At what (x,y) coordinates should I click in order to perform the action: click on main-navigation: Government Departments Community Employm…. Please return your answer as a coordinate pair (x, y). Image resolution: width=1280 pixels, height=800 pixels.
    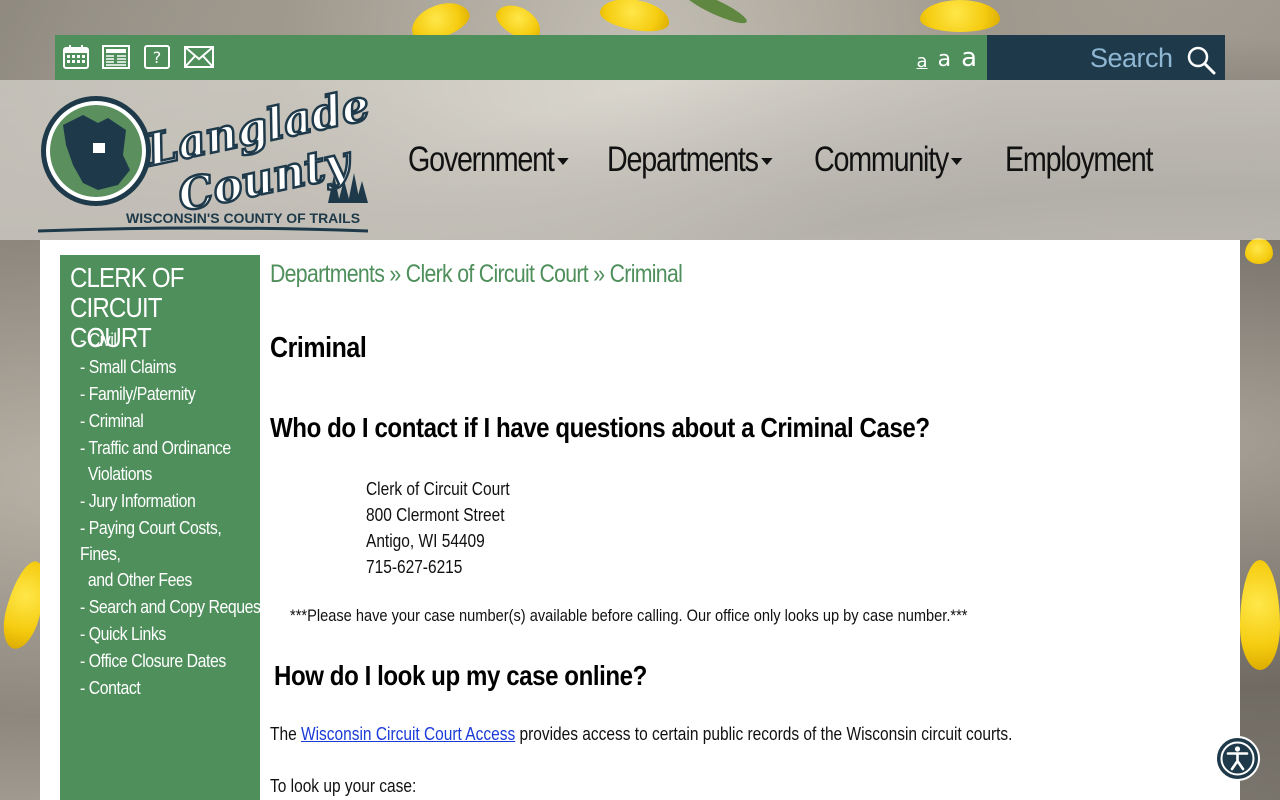
    Looking at the image, I should click on (640, 162).